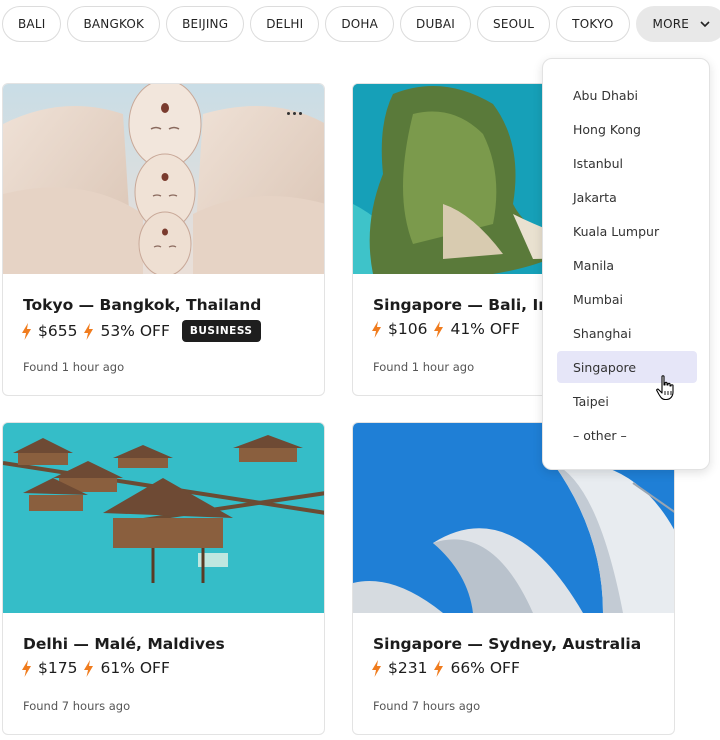 The width and height of the screenshot is (720, 740). I want to click on deal-price: $231, so click(408, 668).